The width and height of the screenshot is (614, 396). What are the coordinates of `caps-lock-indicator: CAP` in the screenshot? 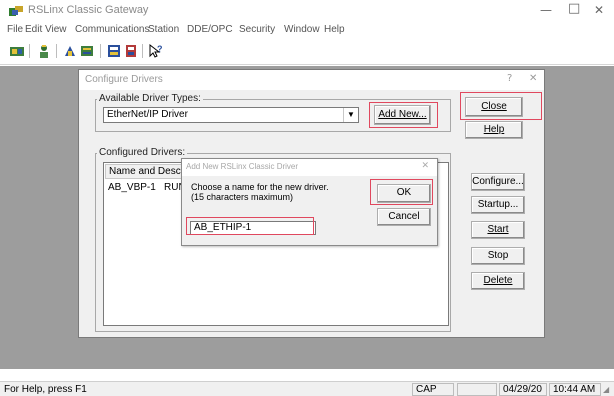 It's located at (433, 389).